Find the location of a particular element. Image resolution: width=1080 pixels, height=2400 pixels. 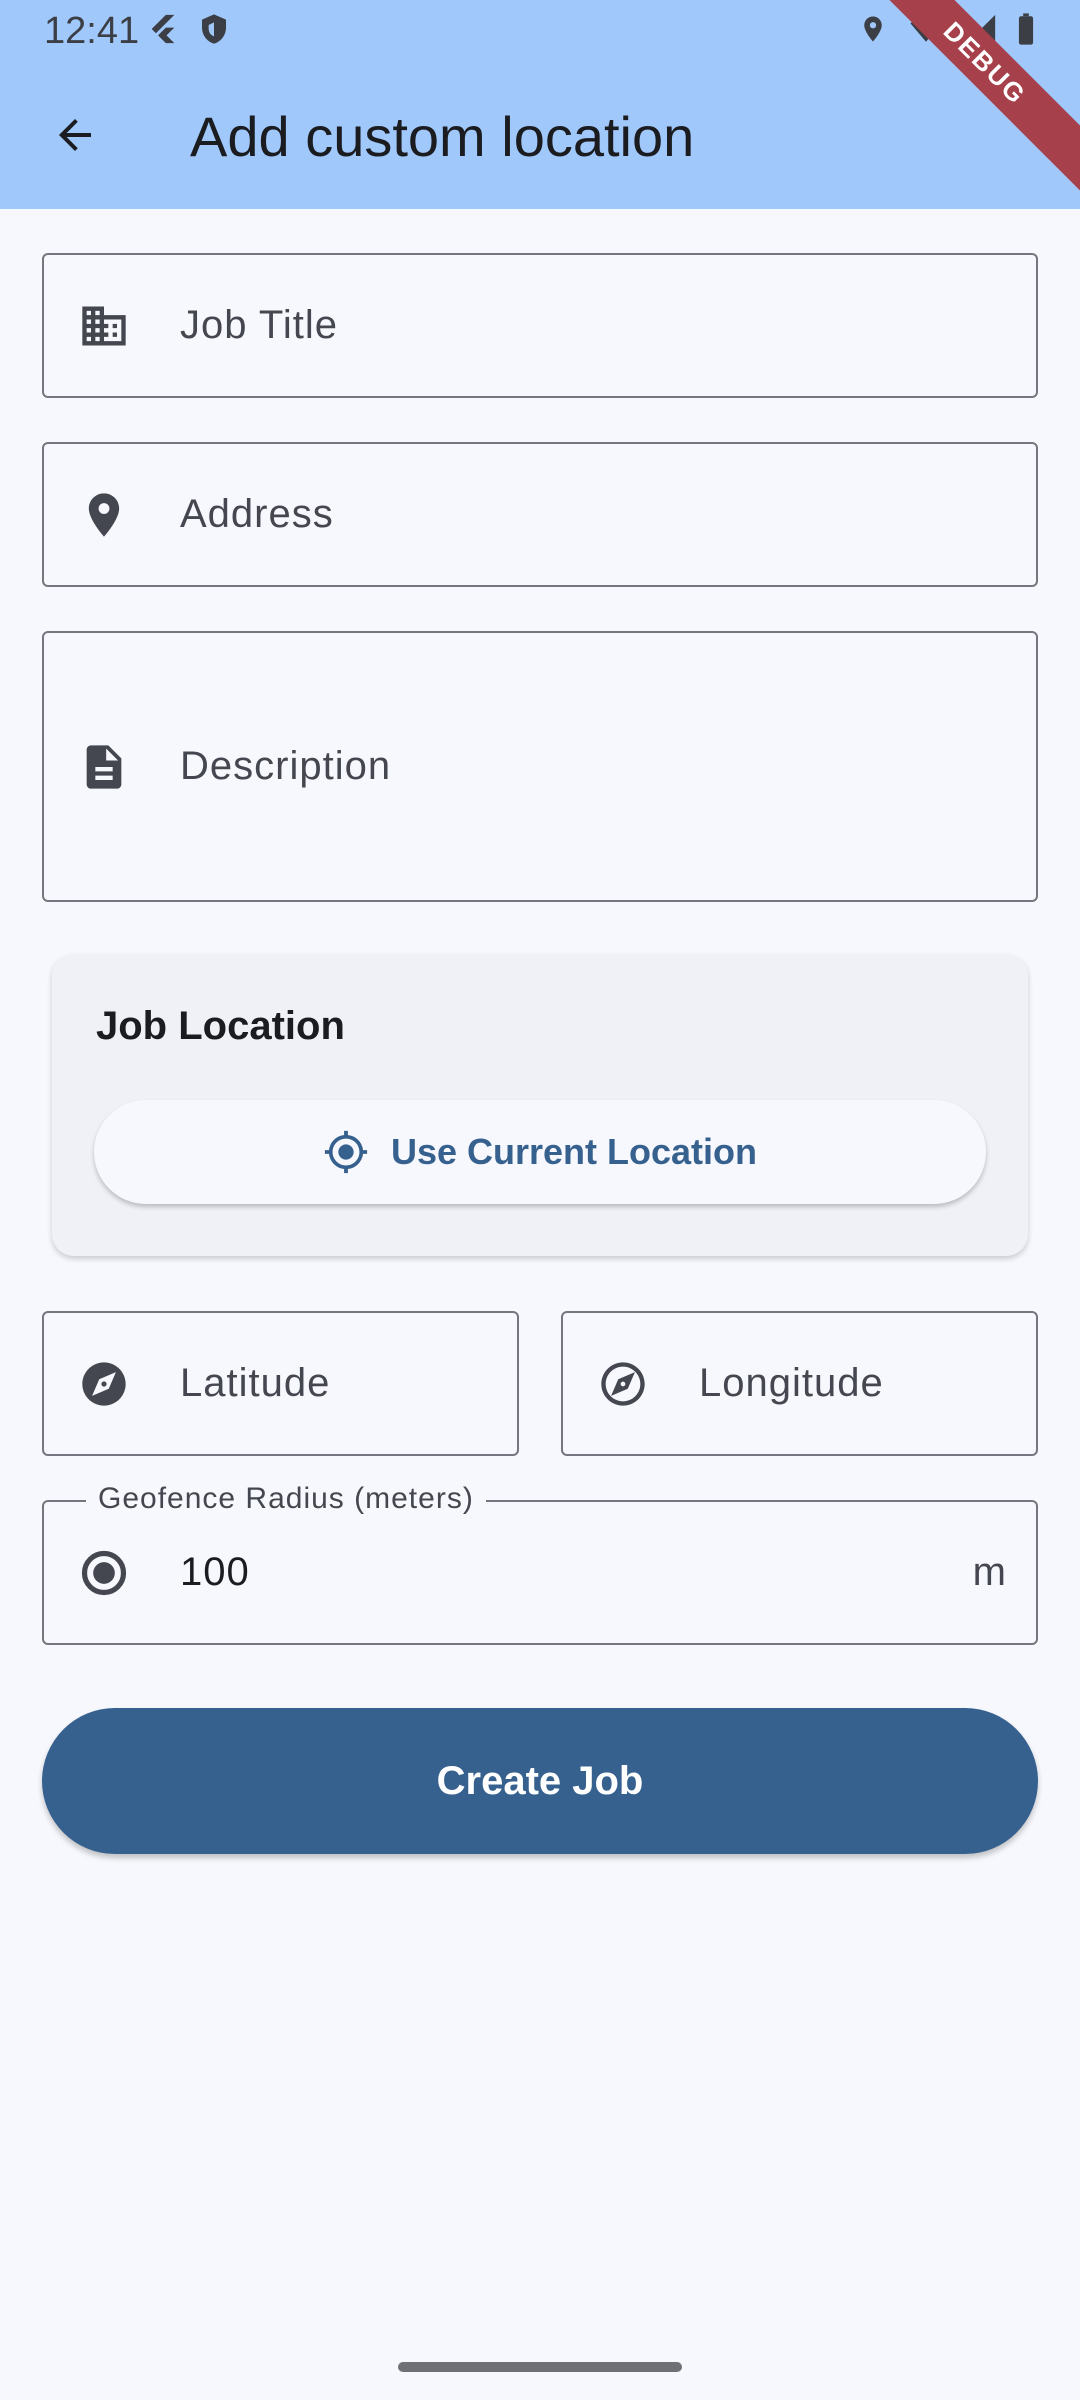

job-location-card: Job Location Use Current Location is located at coordinates (540, 1105).